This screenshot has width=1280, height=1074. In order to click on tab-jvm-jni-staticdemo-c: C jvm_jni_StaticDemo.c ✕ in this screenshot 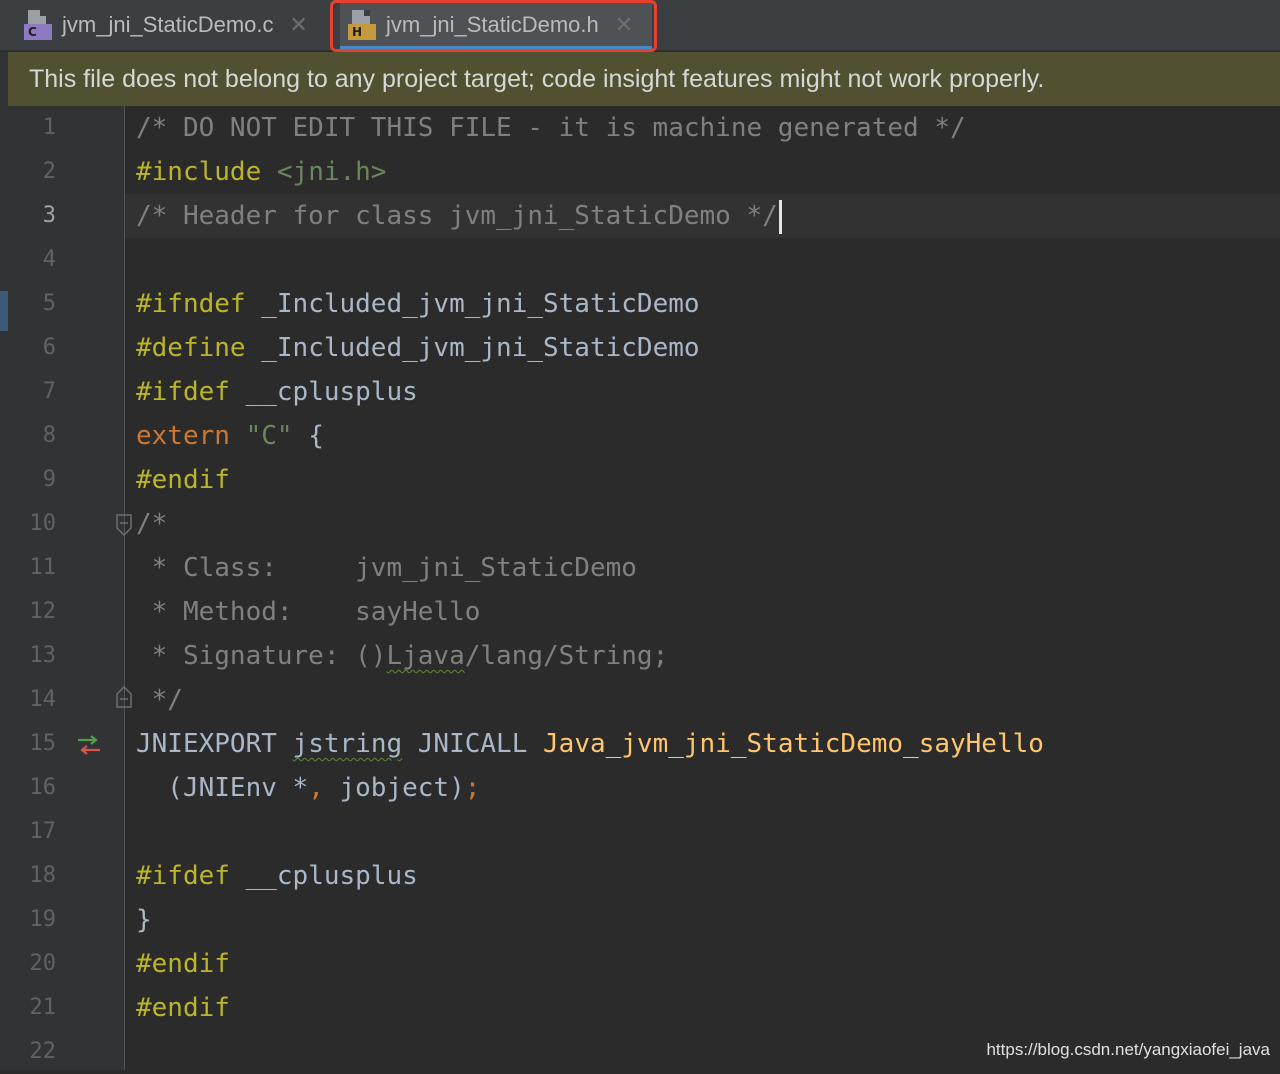, I will do `click(166, 25)`.